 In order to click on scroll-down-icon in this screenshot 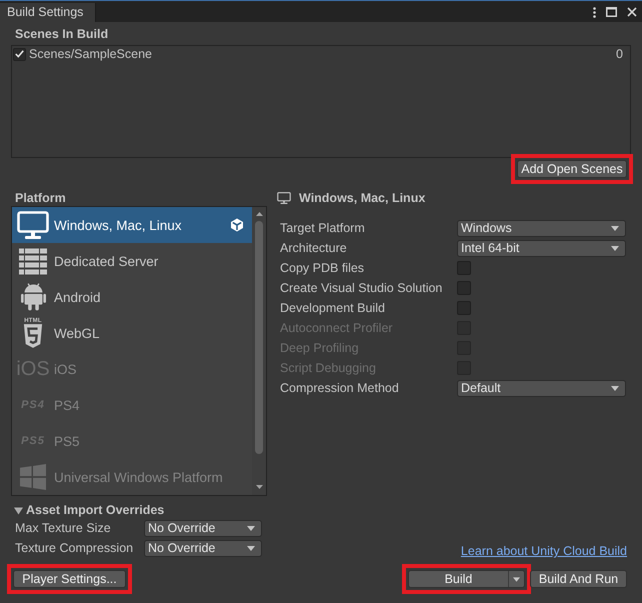, I will do `click(259, 487)`.